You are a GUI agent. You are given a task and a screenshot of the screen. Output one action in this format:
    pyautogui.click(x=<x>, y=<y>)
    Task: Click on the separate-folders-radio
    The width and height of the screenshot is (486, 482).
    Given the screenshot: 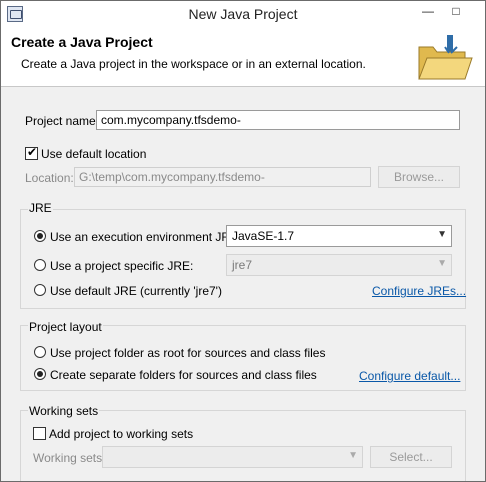 What is the action you would take?
    pyautogui.click(x=40, y=374)
    